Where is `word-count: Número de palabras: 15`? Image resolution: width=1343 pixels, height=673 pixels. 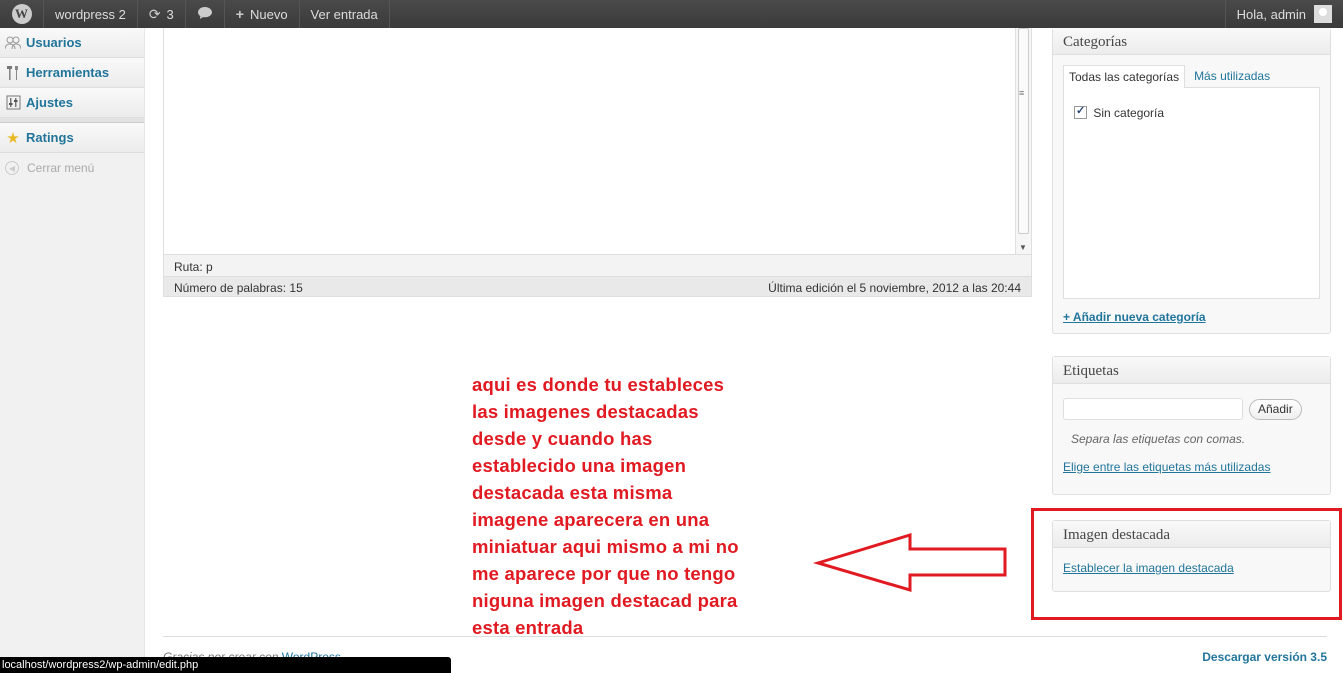
word-count: Número de palabras: 15 is located at coordinates (238, 288).